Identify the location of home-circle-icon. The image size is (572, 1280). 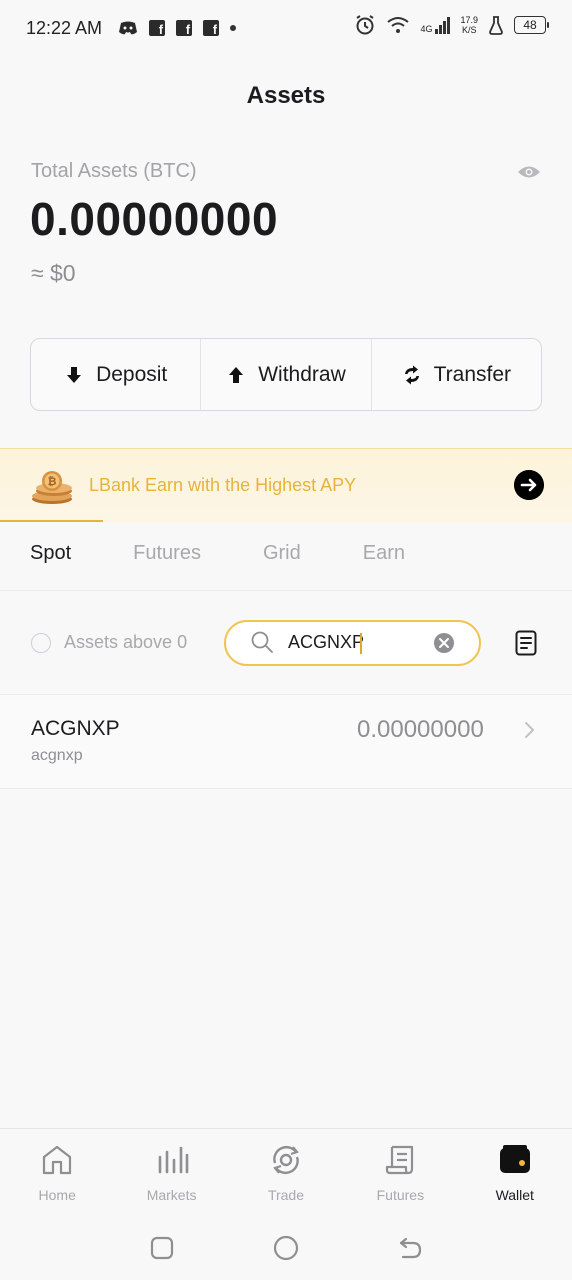
(286, 1248).